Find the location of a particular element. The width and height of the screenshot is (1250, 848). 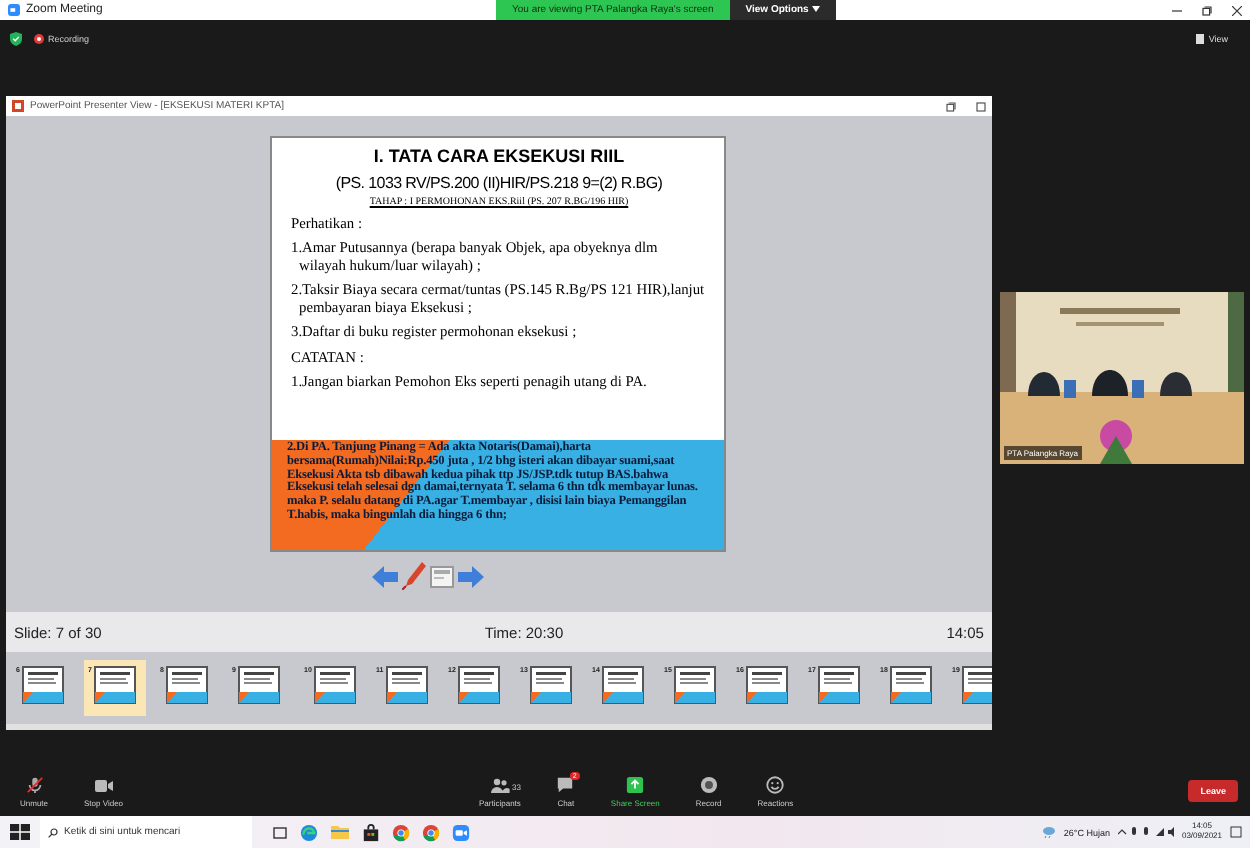

tray-icons-drawing is located at coordinates (1145, 832).